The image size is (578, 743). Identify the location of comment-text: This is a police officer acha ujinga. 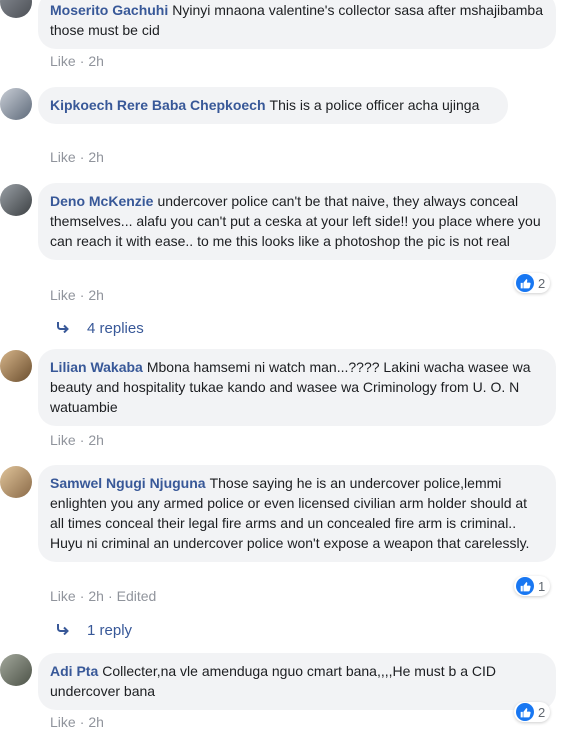
(374, 105).